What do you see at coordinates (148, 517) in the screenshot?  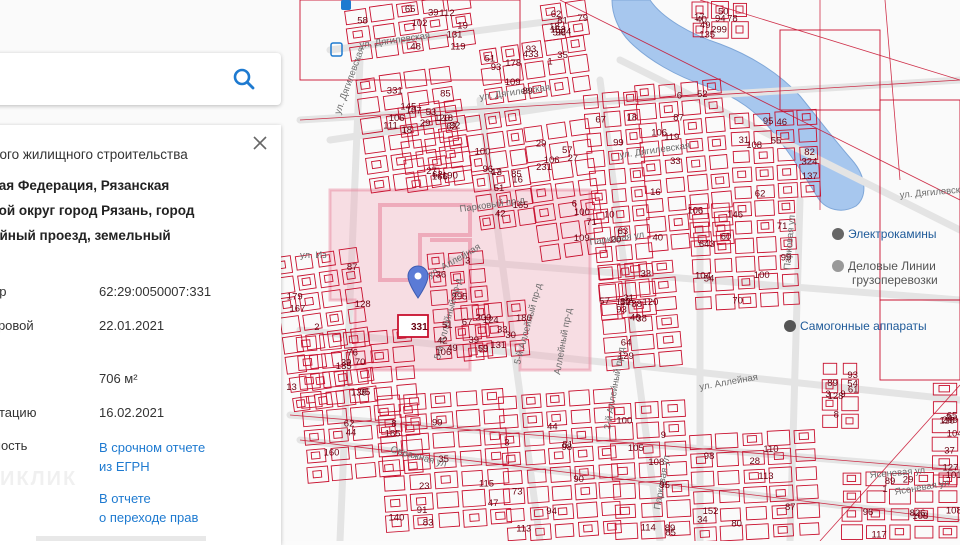 I see `link-line: о переходе прав` at bounding box center [148, 517].